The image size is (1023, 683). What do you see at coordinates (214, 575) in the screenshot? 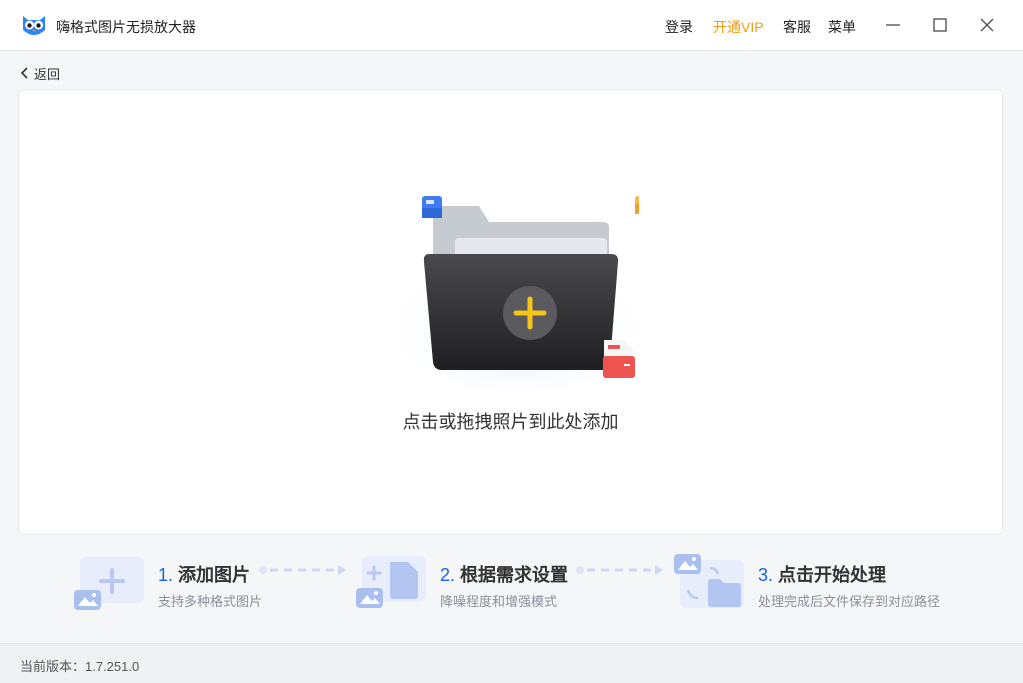
I see `step-1-label: 添加图片` at bounding box center [214, 575].